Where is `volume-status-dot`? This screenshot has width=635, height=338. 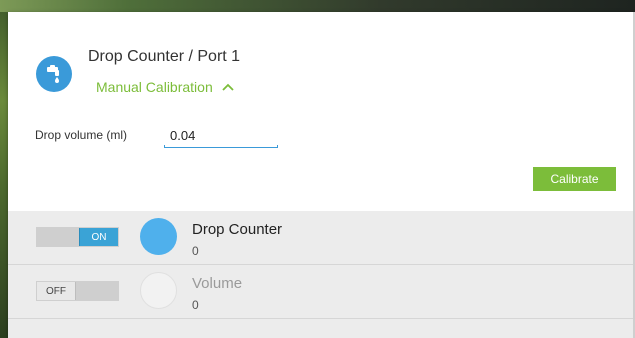 volume-status-dot is located at coordinates (158, 290).